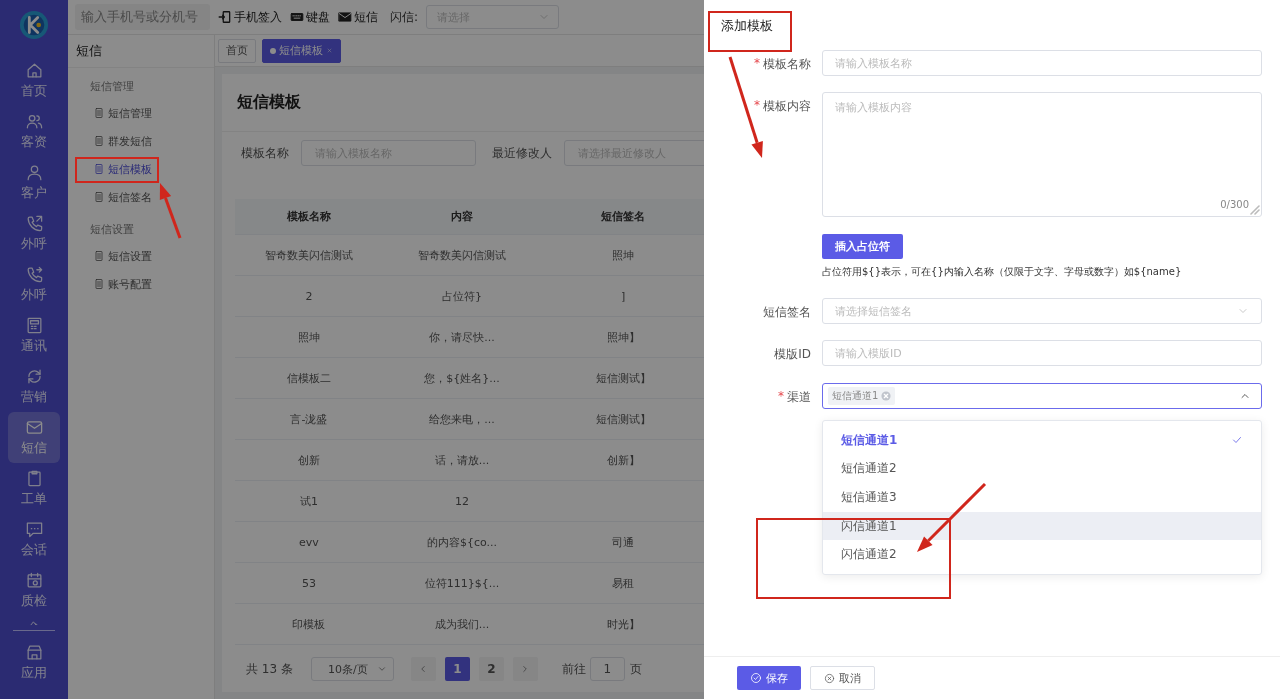 The image size is (1280, 699). Describe the element at coordinates (250, 17) in the screenshot. I see `toolbar-button: 手机签入` at that location.